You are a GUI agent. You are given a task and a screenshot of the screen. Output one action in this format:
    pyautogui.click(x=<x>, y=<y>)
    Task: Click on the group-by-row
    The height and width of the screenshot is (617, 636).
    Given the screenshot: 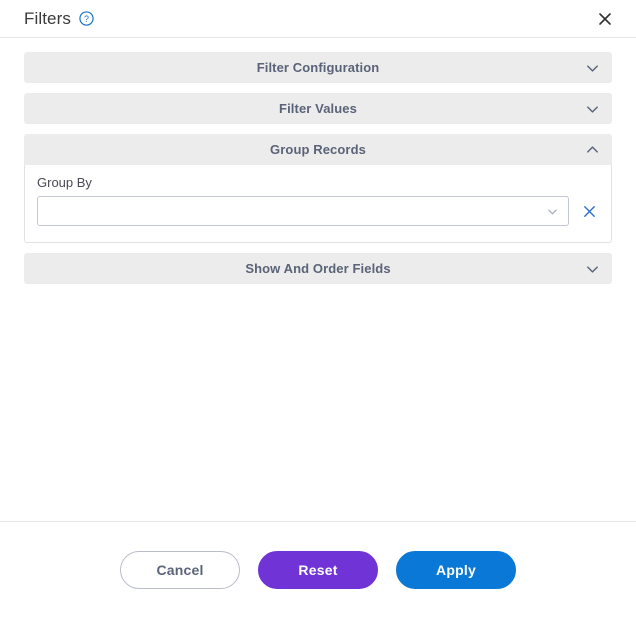 What is the action you would take?
    pyautogui.click(x=318, y=211)
    